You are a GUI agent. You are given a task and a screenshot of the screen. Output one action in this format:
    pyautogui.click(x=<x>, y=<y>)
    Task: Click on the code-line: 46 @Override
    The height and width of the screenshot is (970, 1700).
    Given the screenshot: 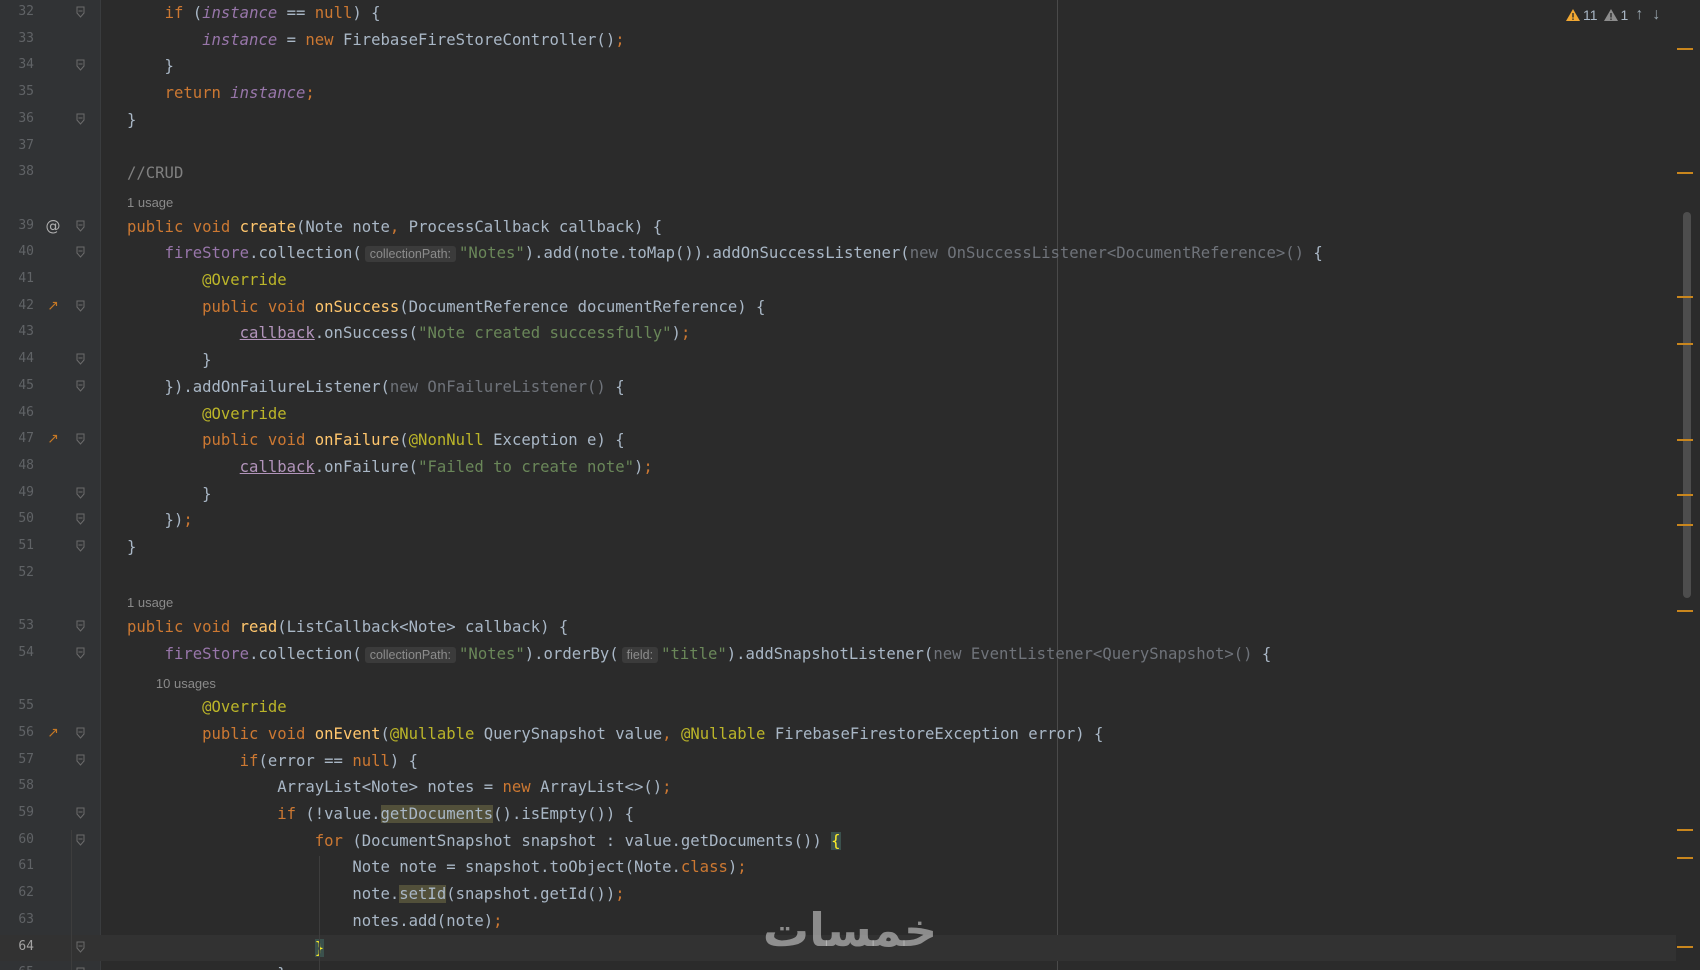 What is the action you would take?
    pyautogui.click(x=840, y=414)
    